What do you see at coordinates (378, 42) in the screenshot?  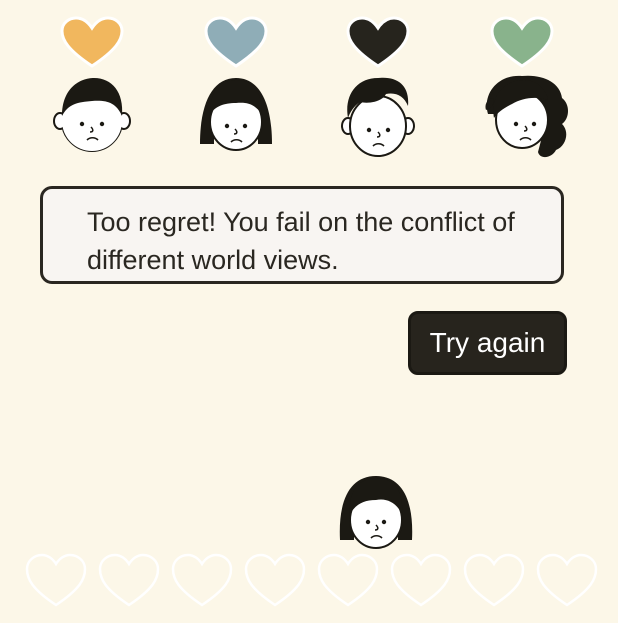 I see `heart-icon-black` at bounding box center [378, 42].